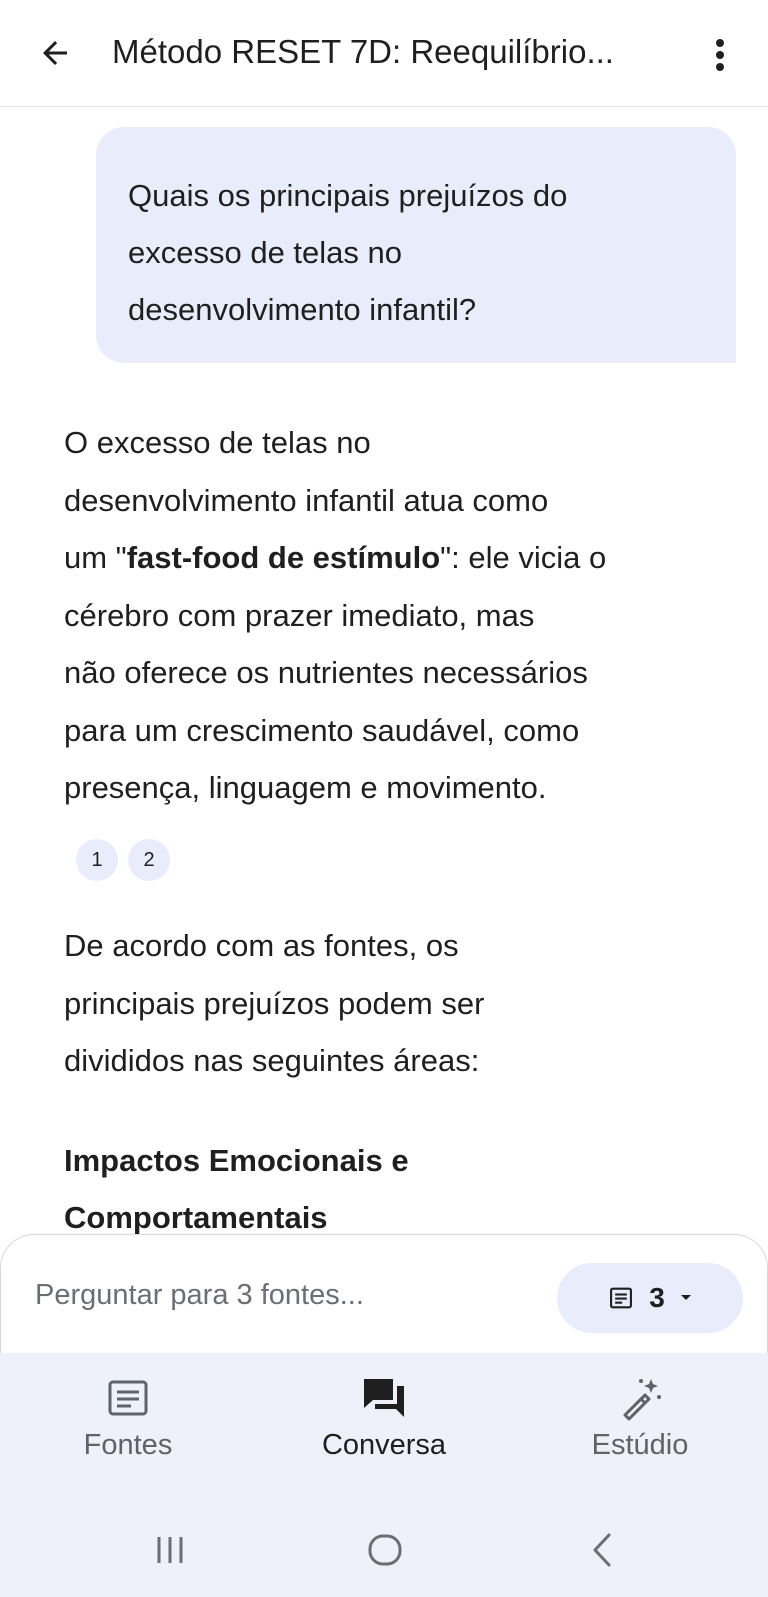 The image size is (768, 1597). I want to click on heading-line: Comportamentais, so click(196, 1217).